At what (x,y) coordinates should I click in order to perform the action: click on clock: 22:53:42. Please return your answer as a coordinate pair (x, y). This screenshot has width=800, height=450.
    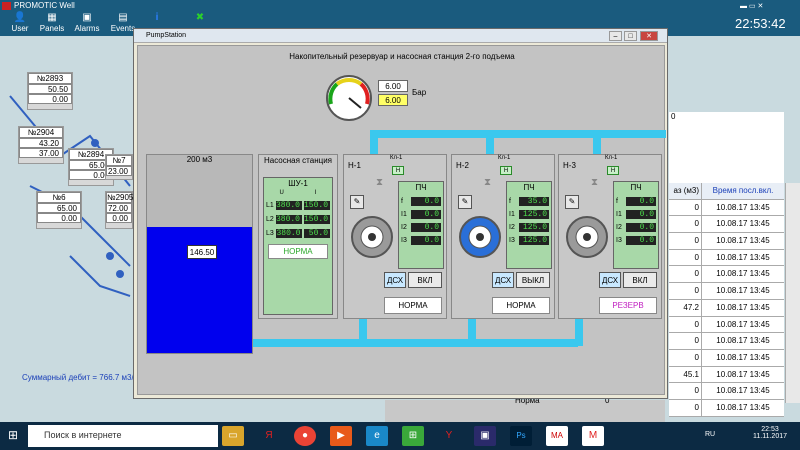
    Looking at the image, I should click on (760, 23).